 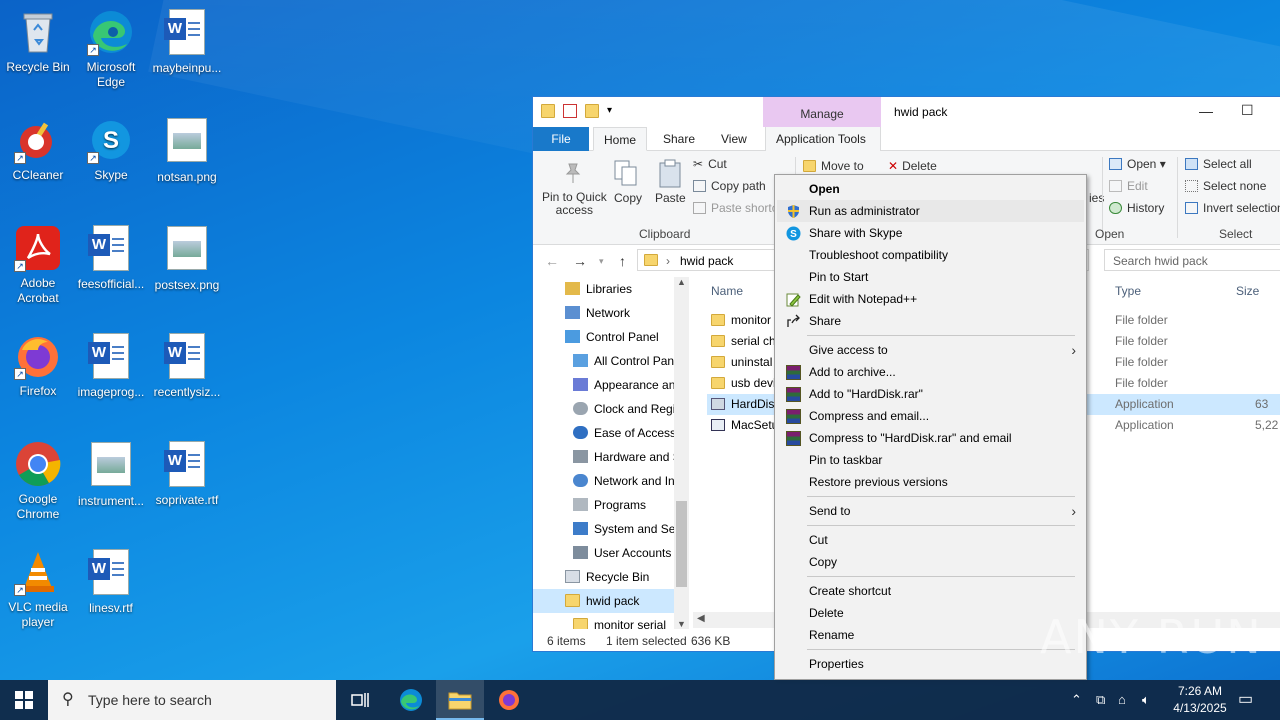 What do you see at coordinates (1200, 700) in the screenshot?
I see `taskbar-clock: 7:26 AM 4/13/2025` at bounding box center [1200, 700].